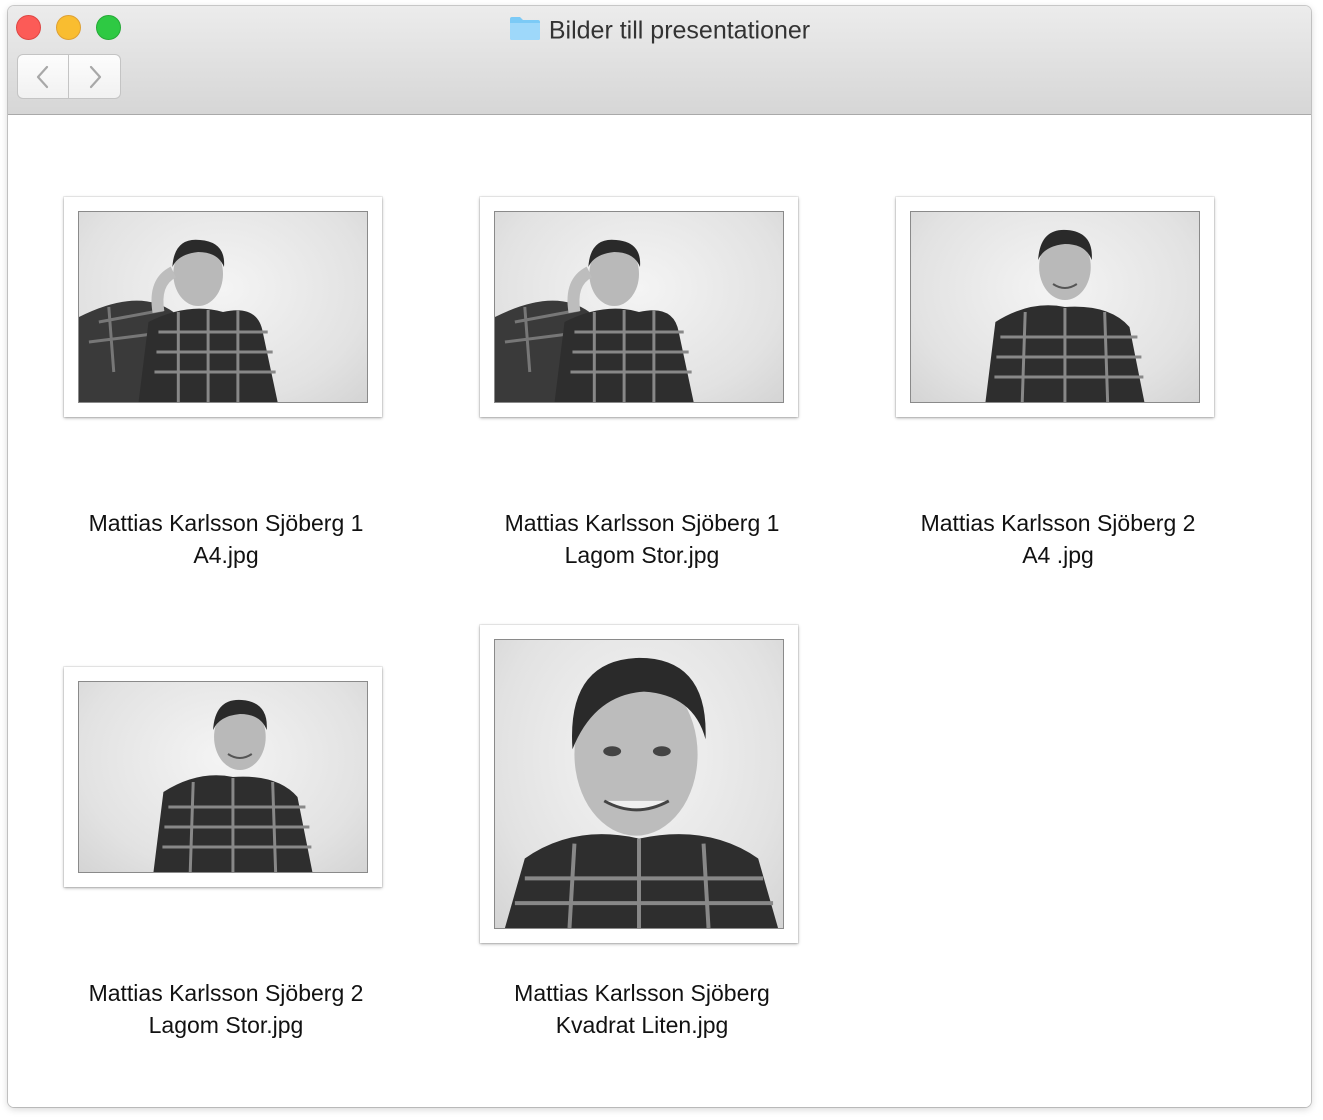  I want to click on navigation-buttons, so click(69, 76).